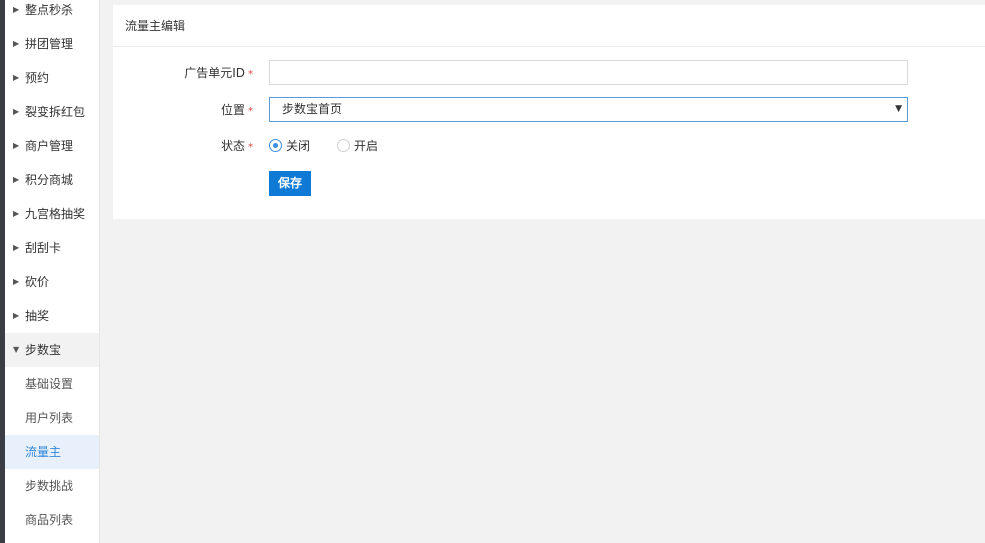  I want to click on sidebar-item-label: 积分商城, so click(49, 180).